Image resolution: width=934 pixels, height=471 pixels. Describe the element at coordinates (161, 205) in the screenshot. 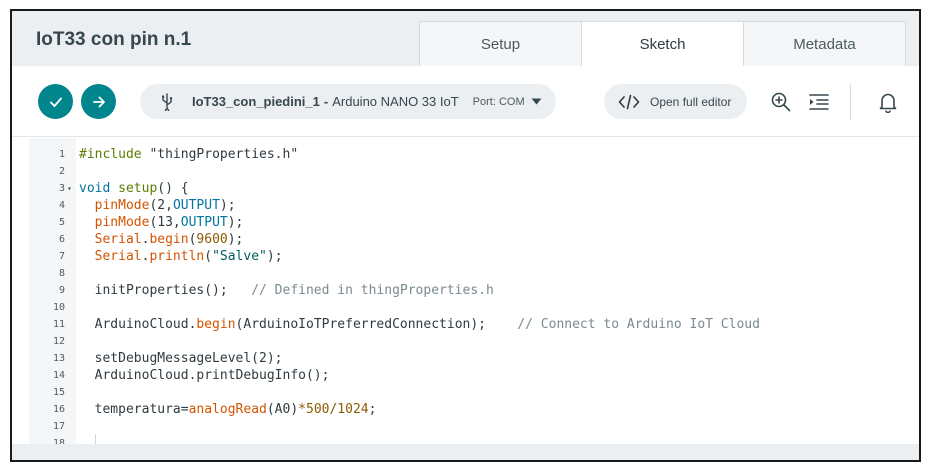

I see `code-token: (2,` at that location.